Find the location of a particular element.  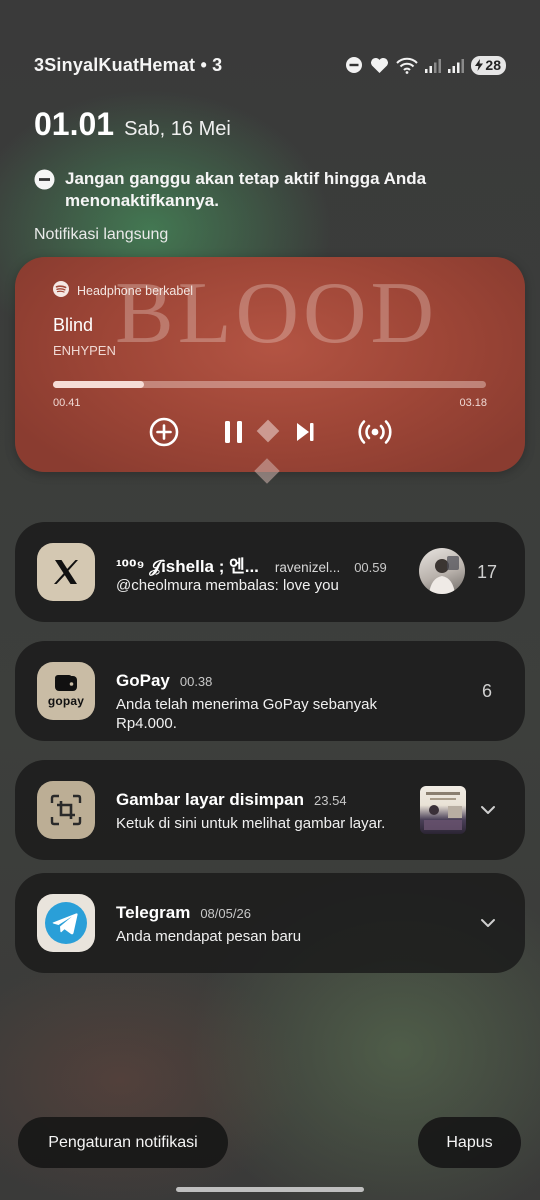

telegram-icon is located at coordinates (66, 923).